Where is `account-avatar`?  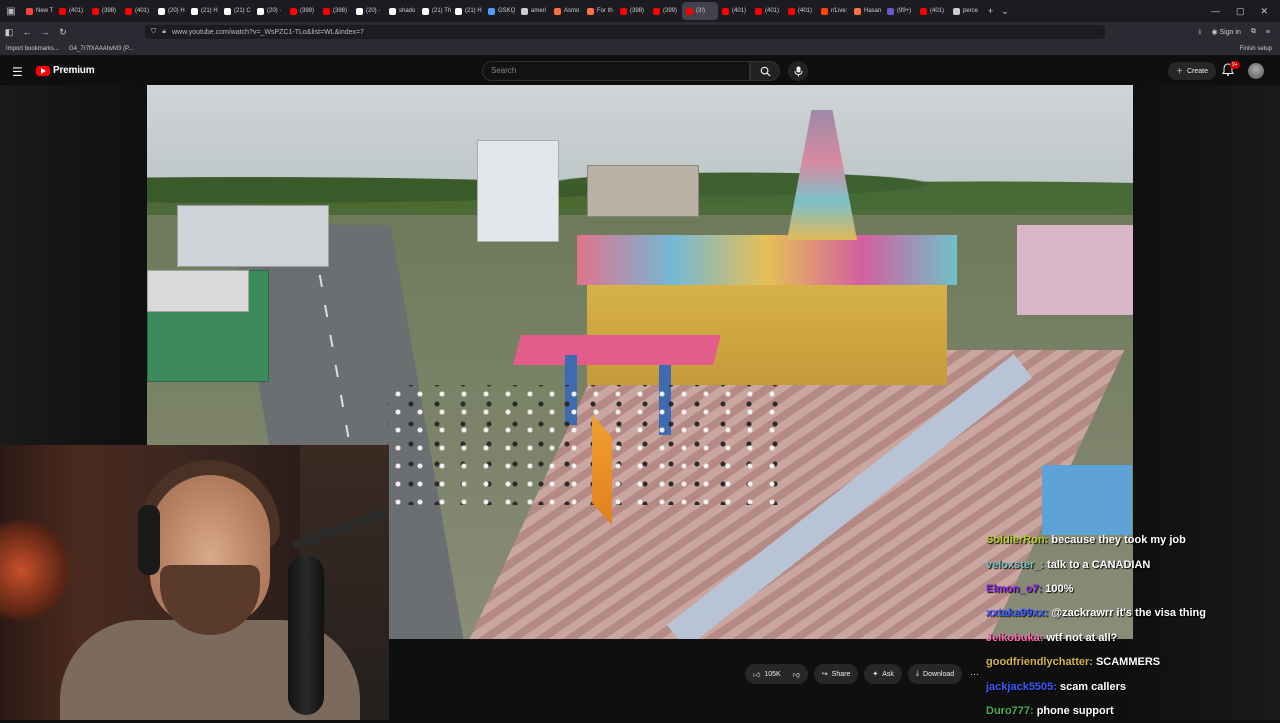 account-avatar is located at coordinates (1256, 71).